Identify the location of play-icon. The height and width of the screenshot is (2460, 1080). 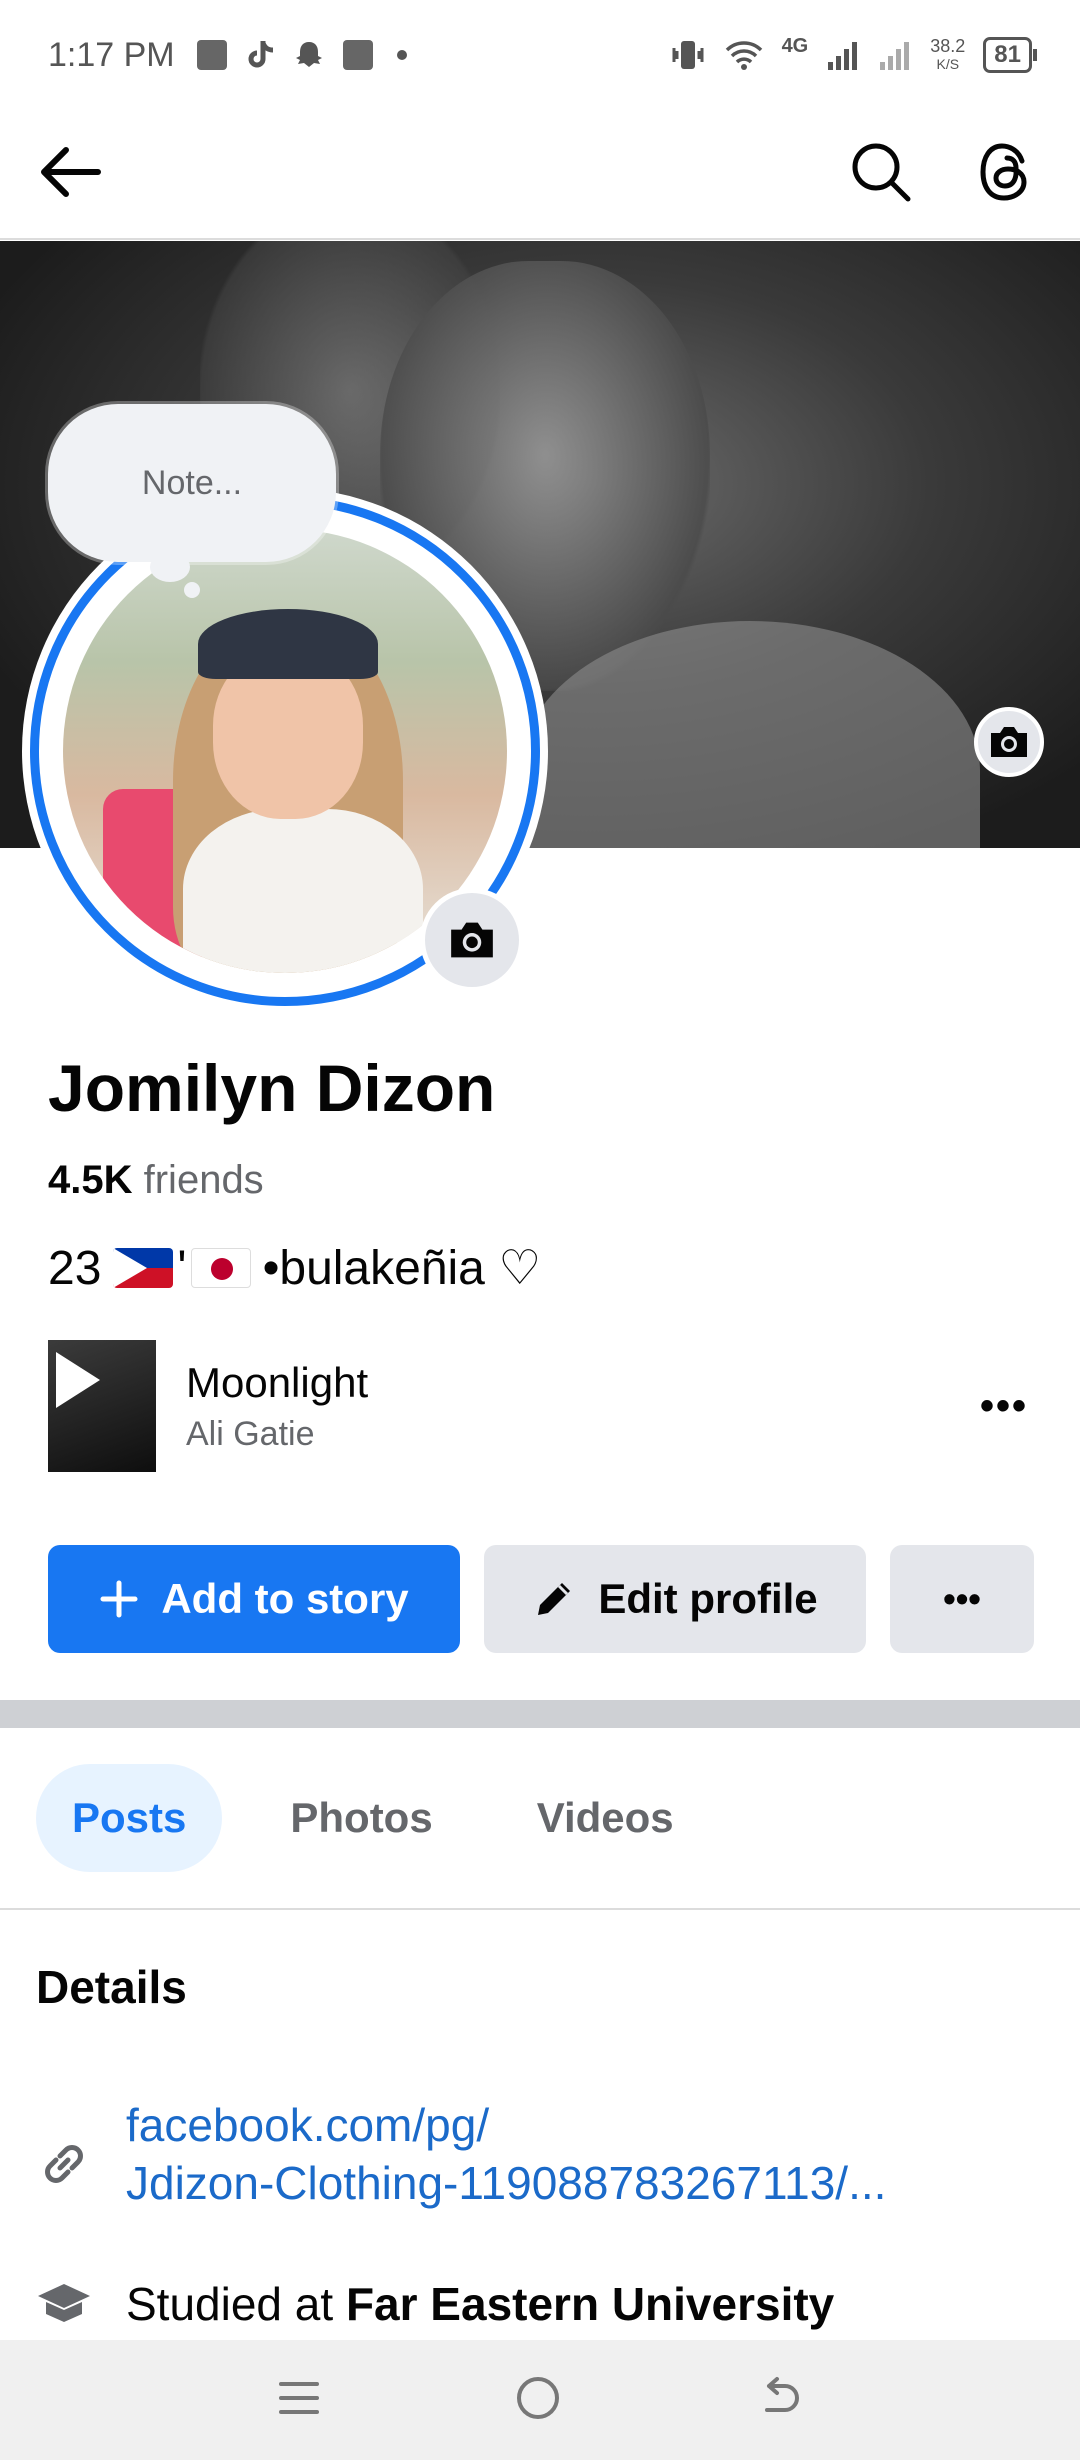
(78, 1380).